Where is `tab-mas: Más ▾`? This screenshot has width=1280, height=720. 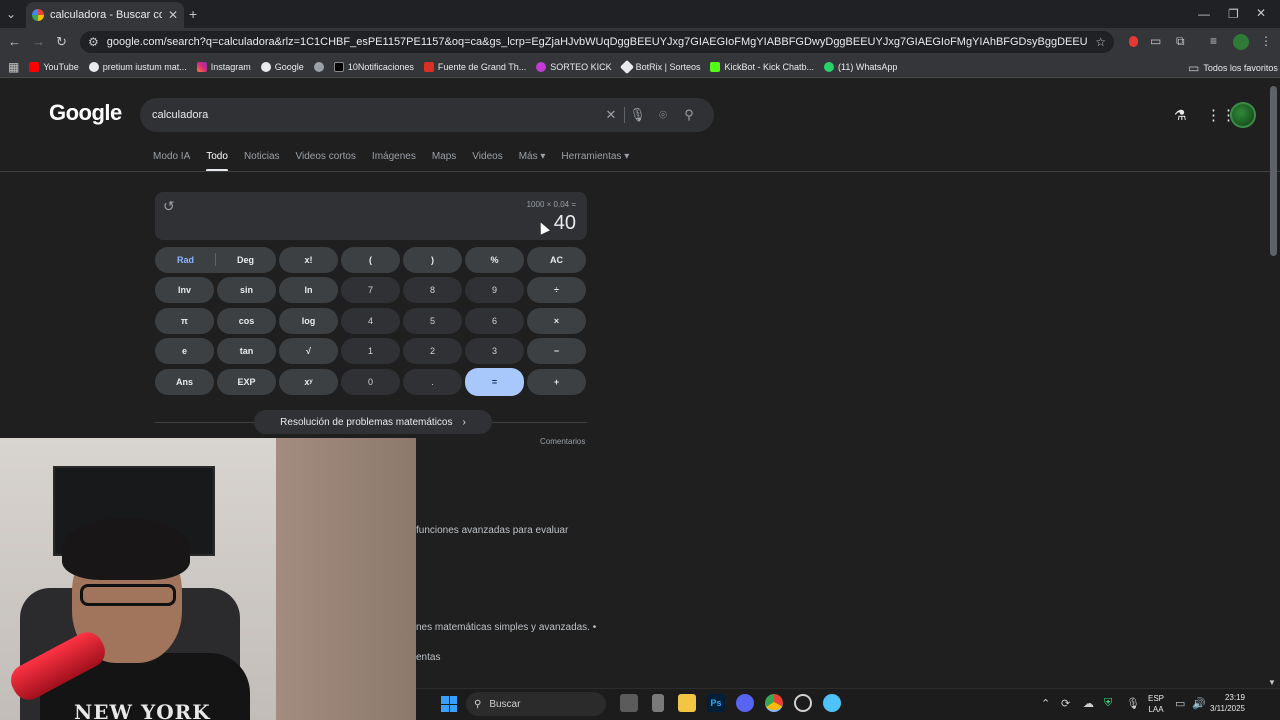 tab-mas: Más ▾ is located at coordinates (532, 161).